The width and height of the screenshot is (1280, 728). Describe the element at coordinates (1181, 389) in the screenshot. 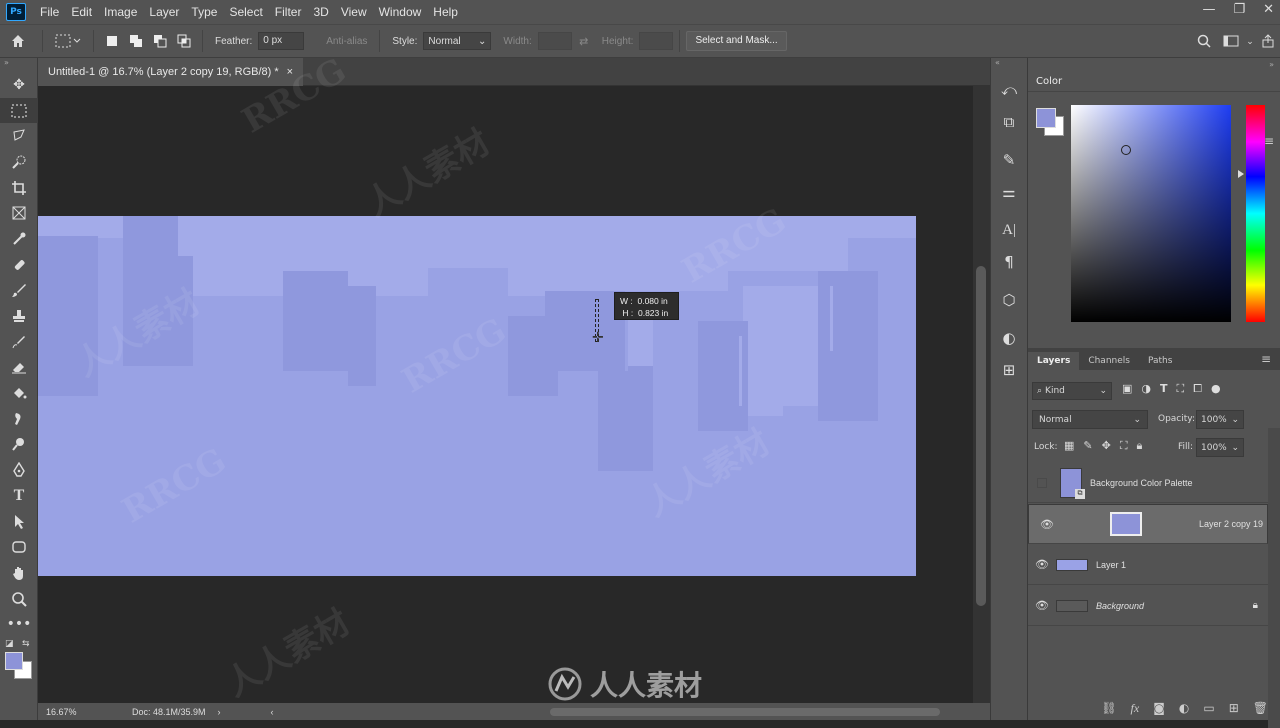

I see `shape-filter-icon: ⛶` at that location.